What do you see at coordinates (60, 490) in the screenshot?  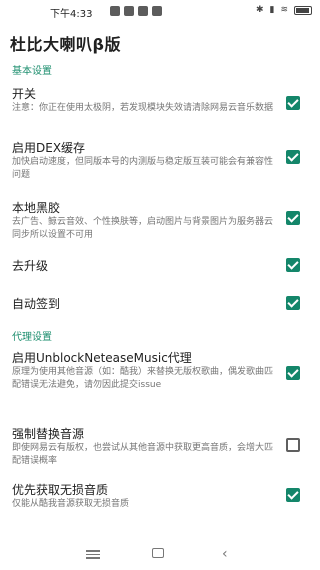 I see `pref-title: 优先获取无损音质` at bounding box center [60, 490].